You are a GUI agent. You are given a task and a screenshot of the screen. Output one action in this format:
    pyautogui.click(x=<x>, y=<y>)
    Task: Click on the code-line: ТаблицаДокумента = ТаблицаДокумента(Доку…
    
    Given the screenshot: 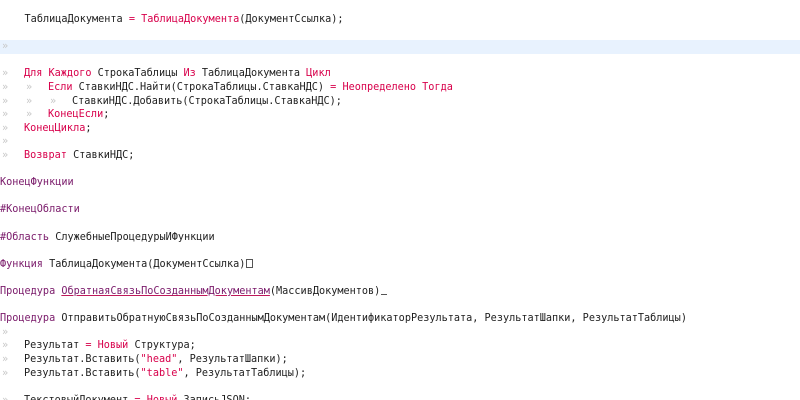 What is the action you would take?
    pyautogui.click(x=400, y=20)
    